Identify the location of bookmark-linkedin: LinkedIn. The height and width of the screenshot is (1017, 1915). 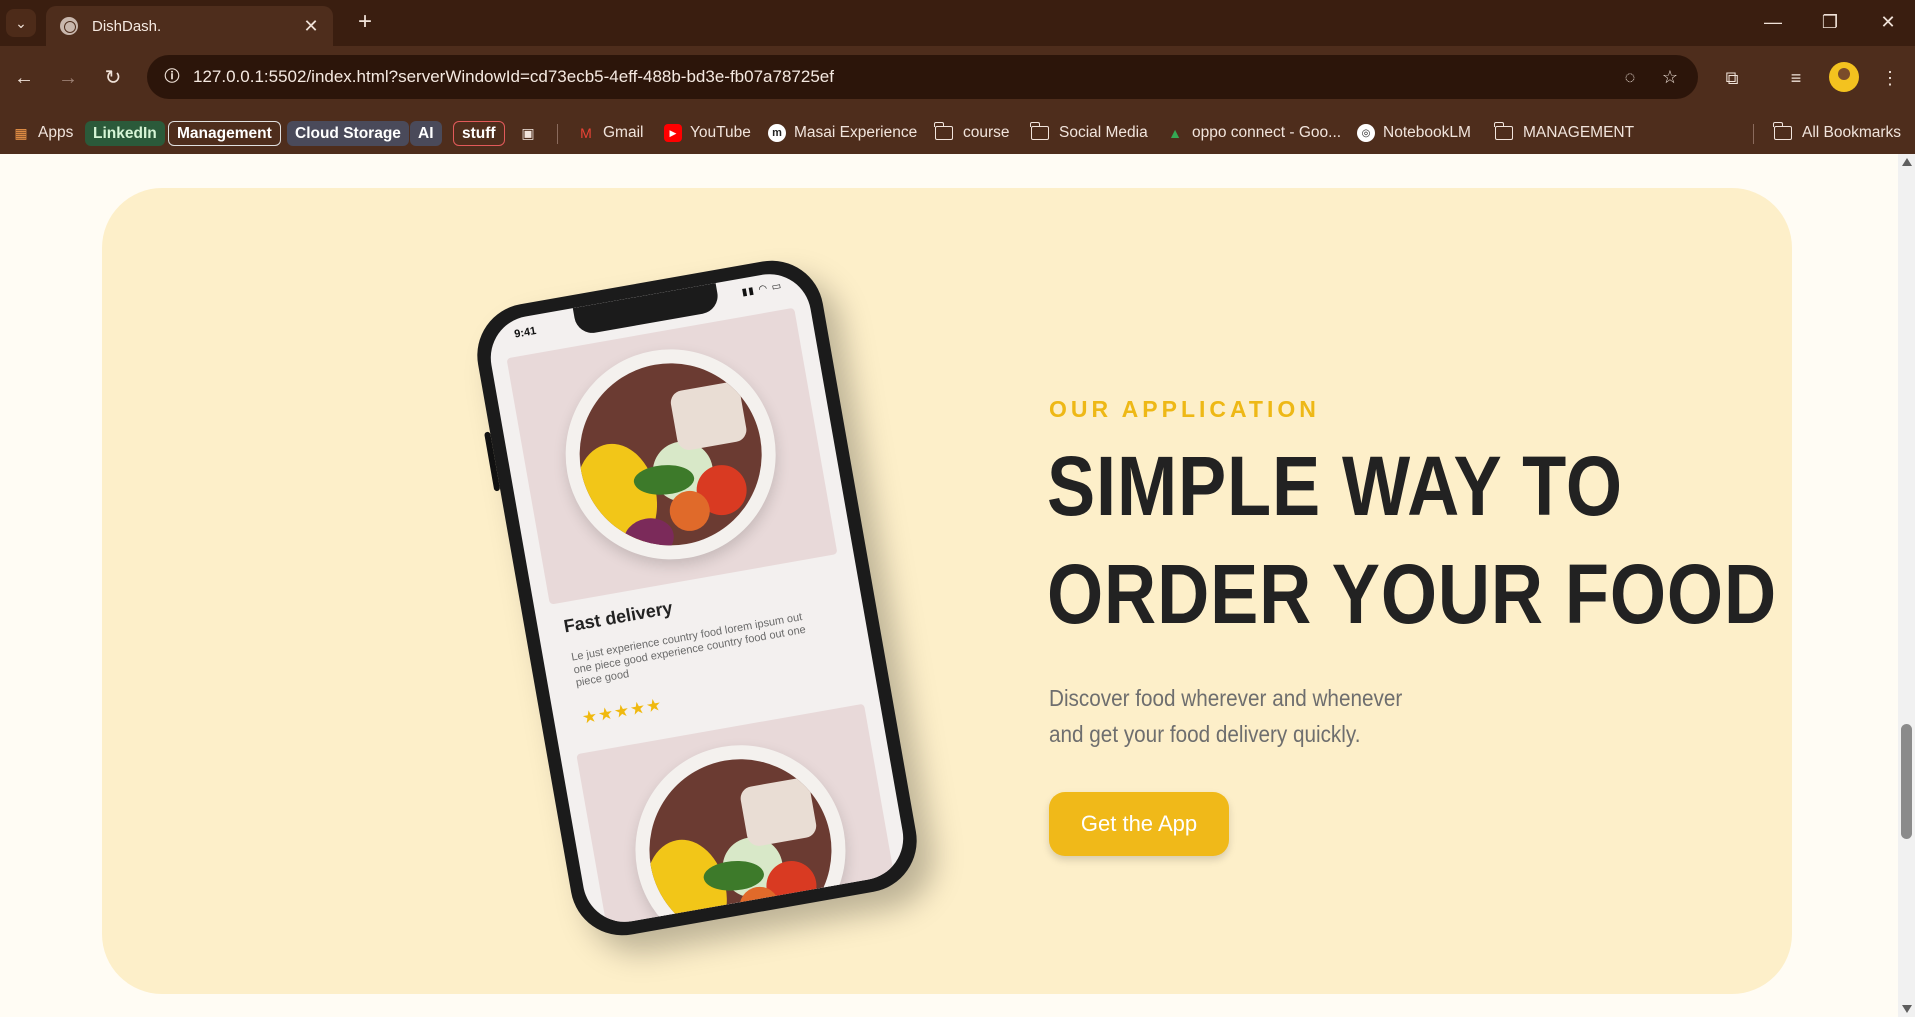
(125, 133).